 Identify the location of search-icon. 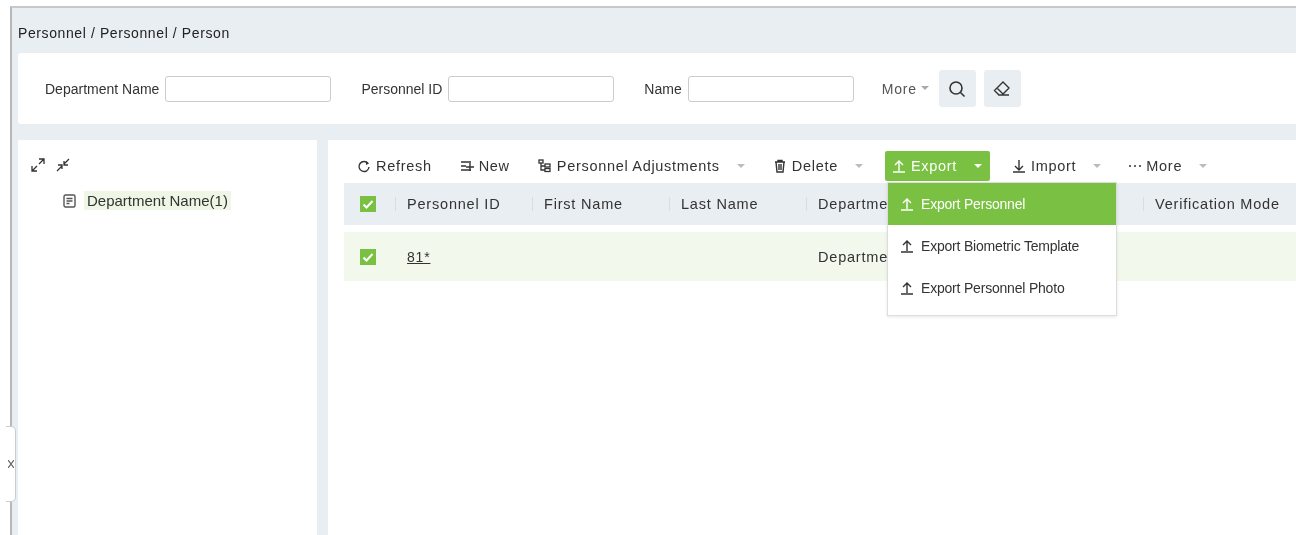
(957, 88).